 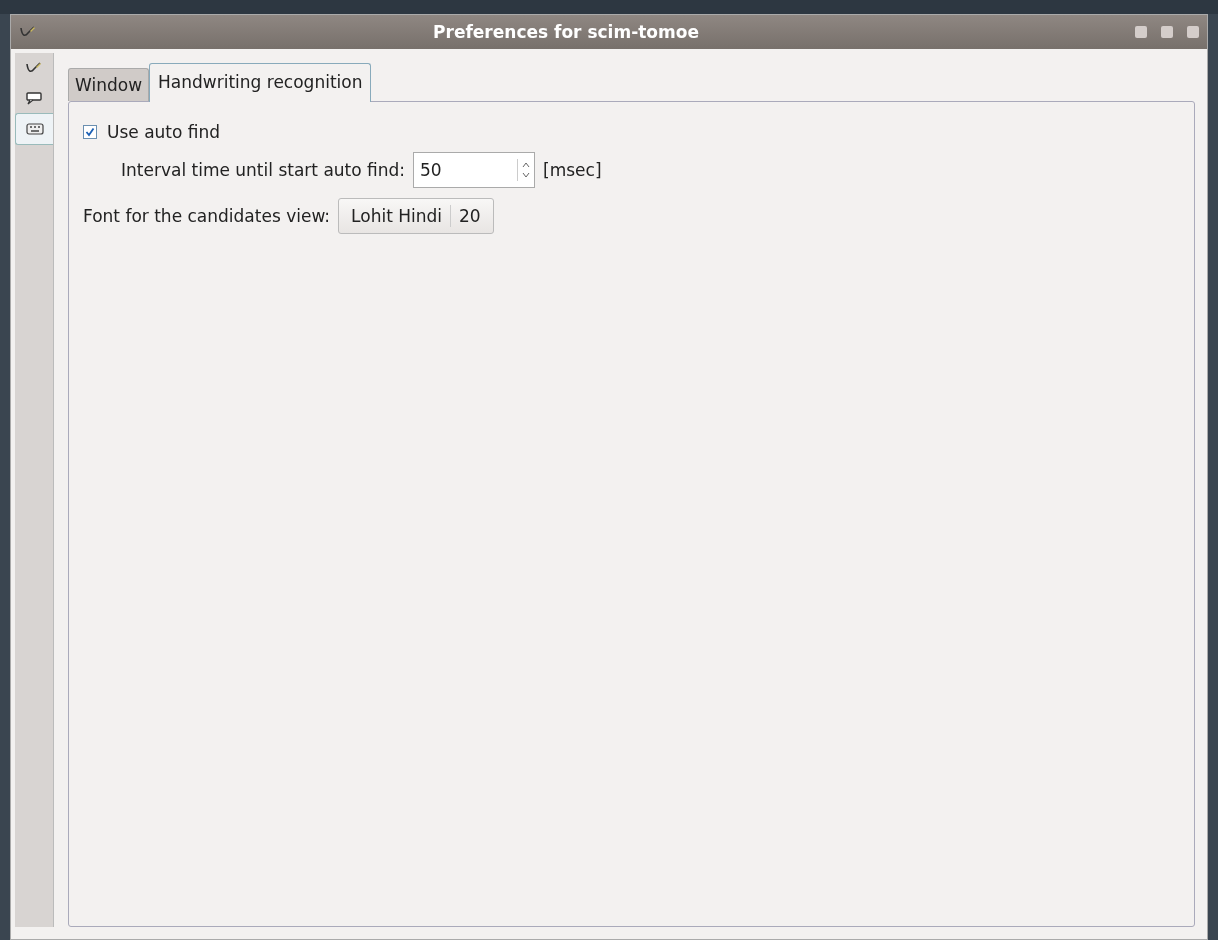 I want to click on checkbox-label: Use auto find, so click(x=164, y=132).